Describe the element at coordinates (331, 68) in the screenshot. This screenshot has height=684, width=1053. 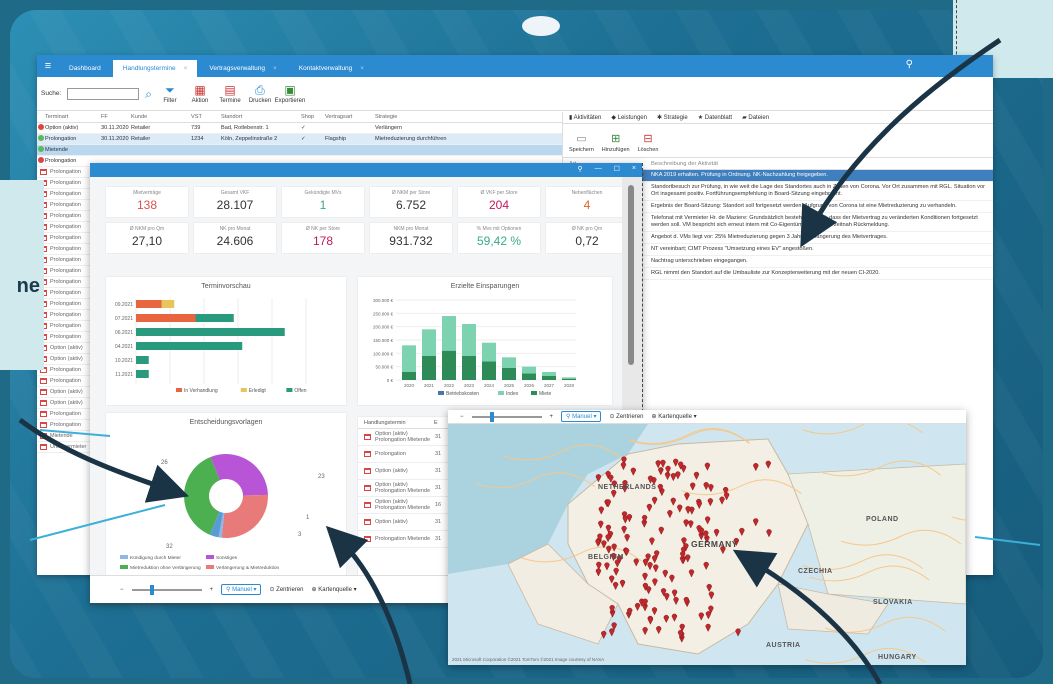
I see `tab-kontaktverwaltung: Kontaktverwaltung ×` at that location.